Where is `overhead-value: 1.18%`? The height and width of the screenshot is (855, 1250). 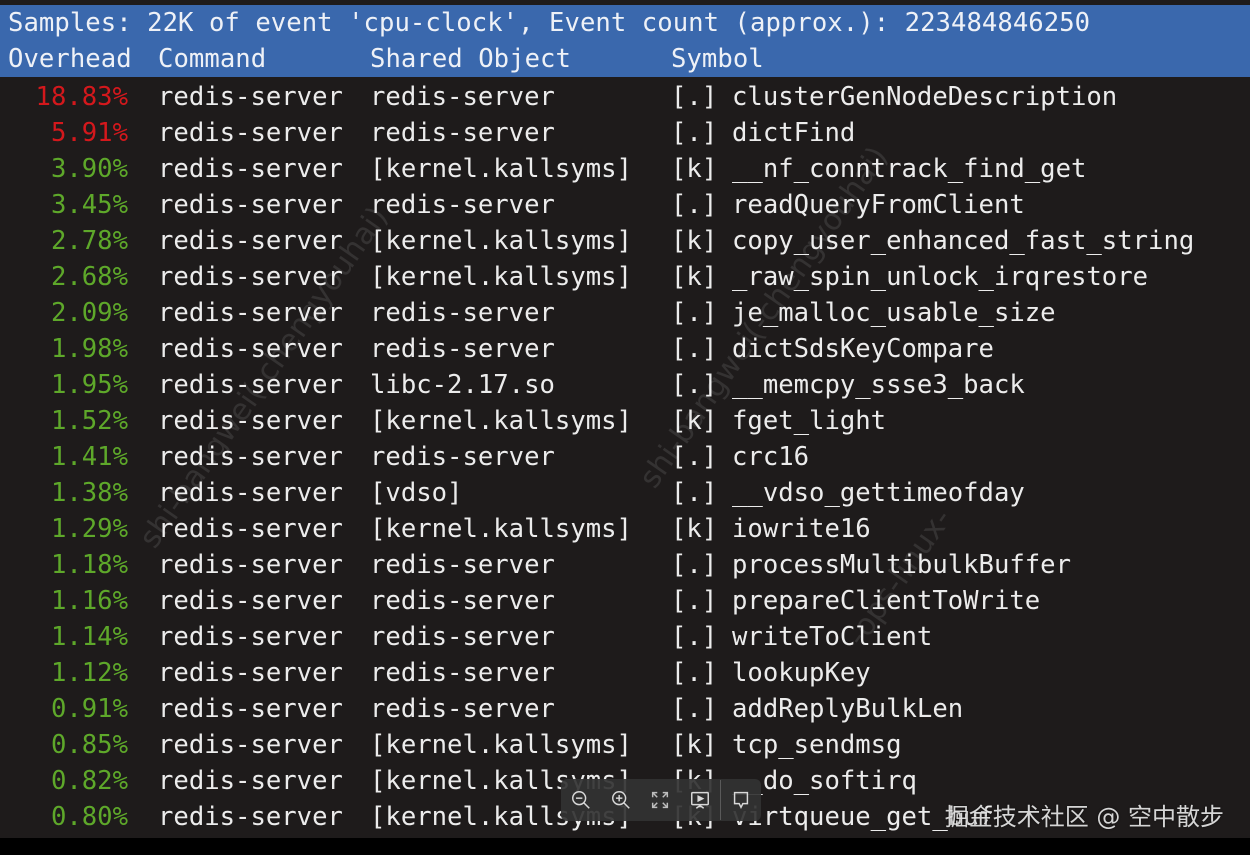 overhead-value: 1.18% is located at coordinates (89, 565).